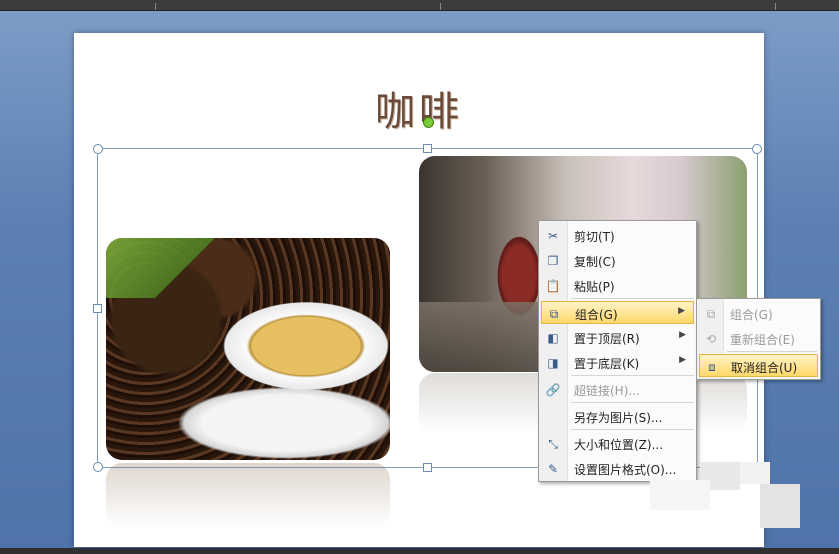 The width and height of the screenshot is (839, 554). What do you see at coordinates (553, 363) in the screenshot?
I see `send-to-back-icon: ◨` at bounding box center [553, 363].